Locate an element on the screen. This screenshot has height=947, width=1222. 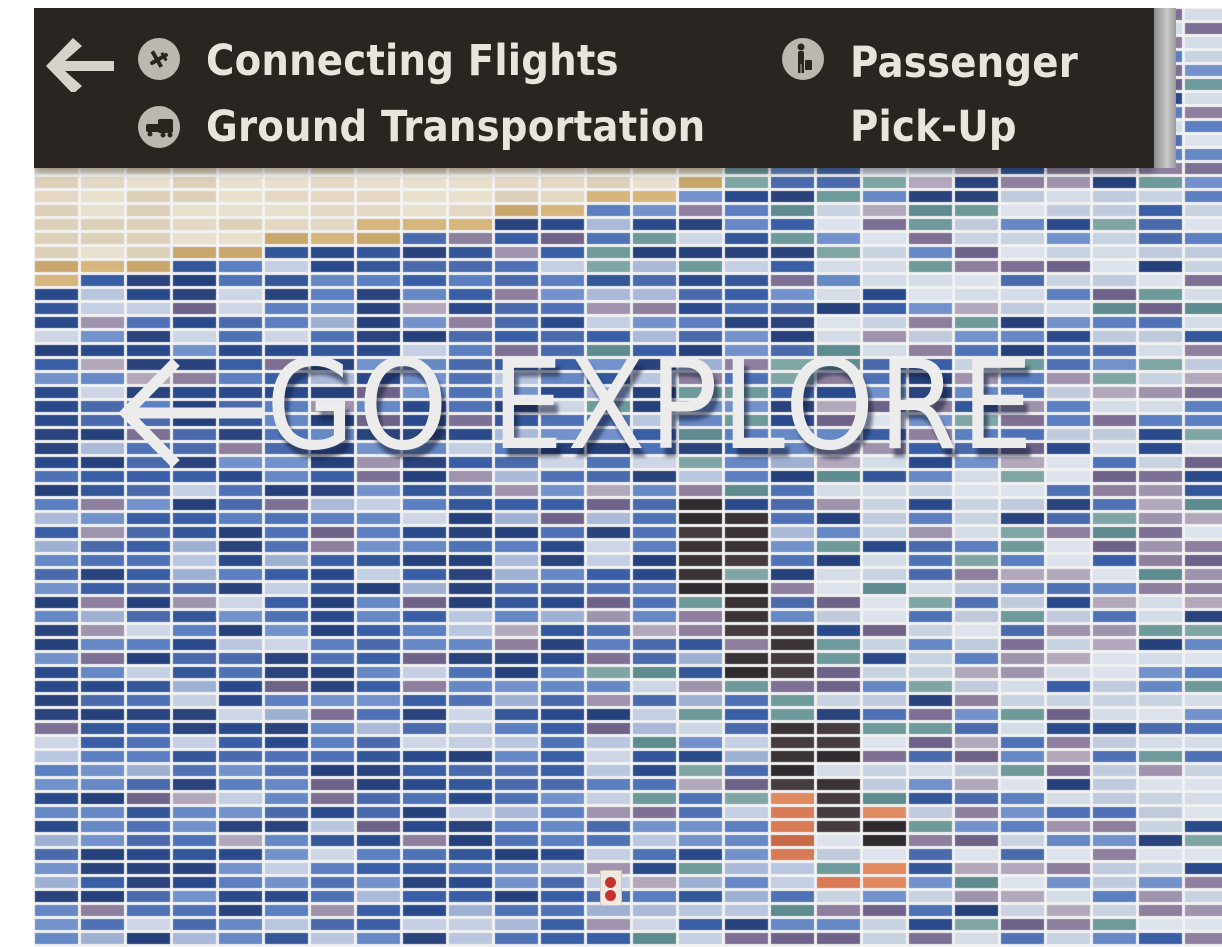
sign-left-arrow-icon is located at coordinates (80, 67).